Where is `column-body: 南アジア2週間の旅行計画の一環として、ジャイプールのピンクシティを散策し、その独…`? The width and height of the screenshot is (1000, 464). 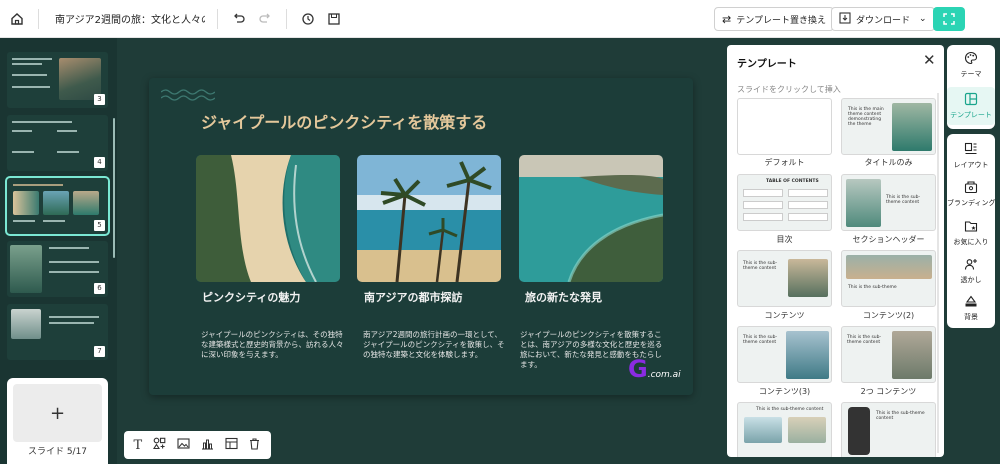 column-body: 南アジア2週間の旅行計画の一環として、ジャイプールのピンクシティを散策し、その独… is located at coordinates (436, 345).